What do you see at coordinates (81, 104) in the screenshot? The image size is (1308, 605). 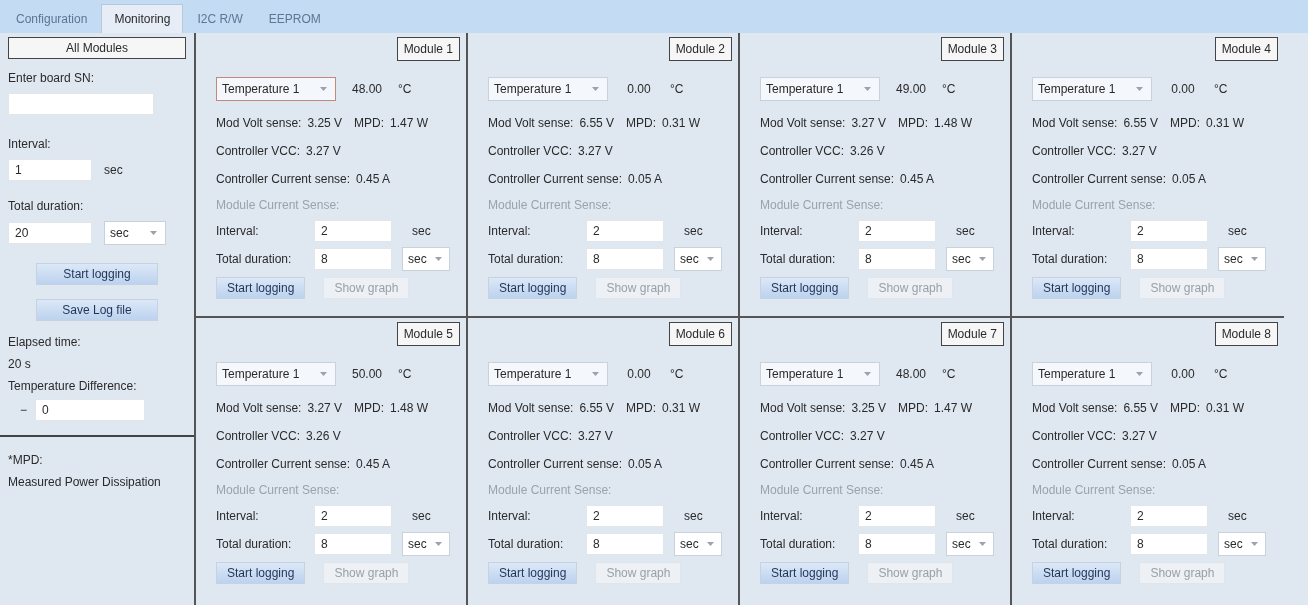 I see `input-field` at bounding box center [81, 104].